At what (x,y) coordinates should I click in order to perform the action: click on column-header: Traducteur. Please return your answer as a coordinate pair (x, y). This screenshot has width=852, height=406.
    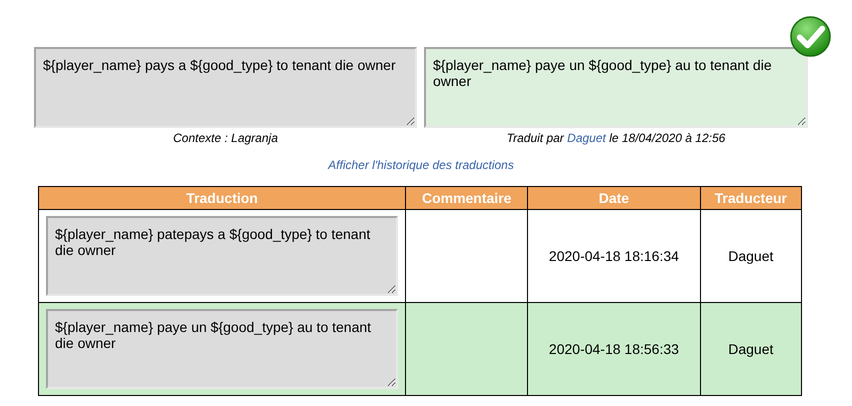
    Looking at the image, I should click on (751, 198).